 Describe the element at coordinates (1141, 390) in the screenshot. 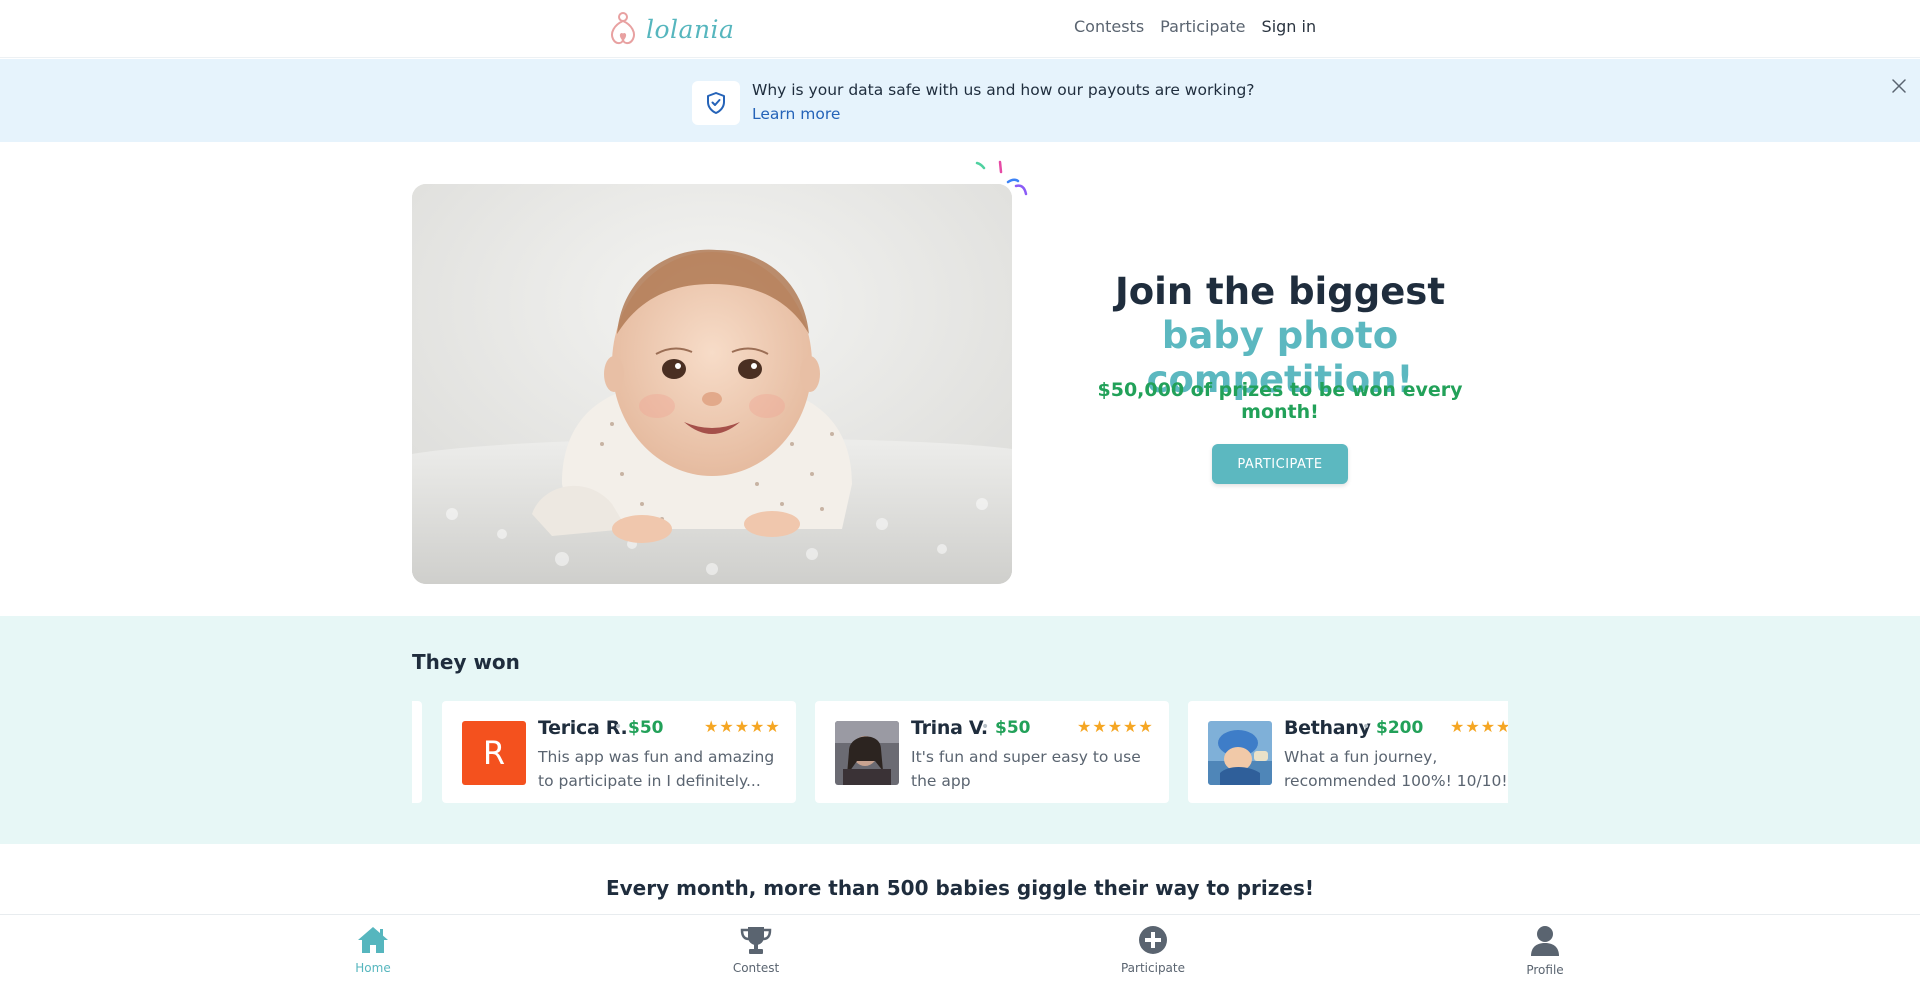

I see `prize-amount: $50,000` at that location.